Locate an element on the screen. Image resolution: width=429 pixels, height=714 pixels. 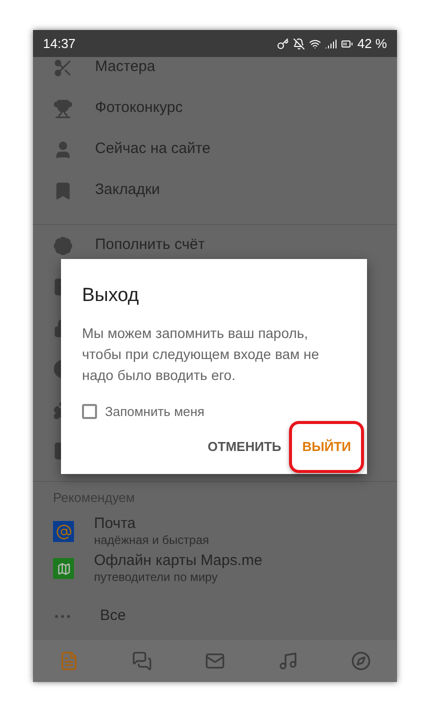
app-title: Офлайн карты Maps.me is located at coordinates (178, 561).